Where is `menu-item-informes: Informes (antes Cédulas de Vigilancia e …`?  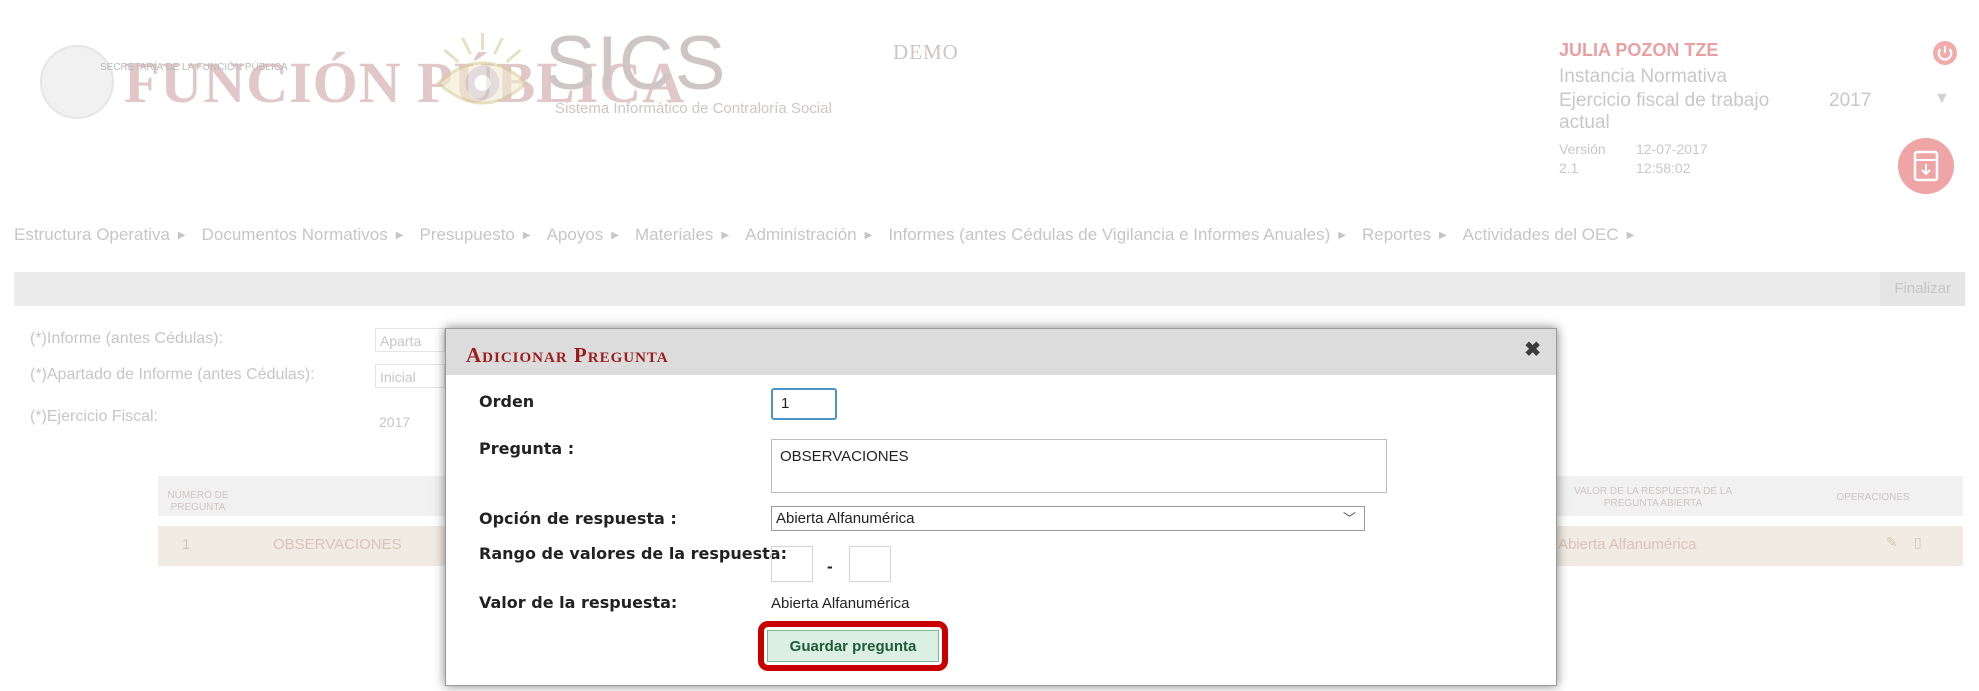
menu-item-informes: Informes (antes Cédulas de Vigilancia e … is located at coordinates (1117, 235).